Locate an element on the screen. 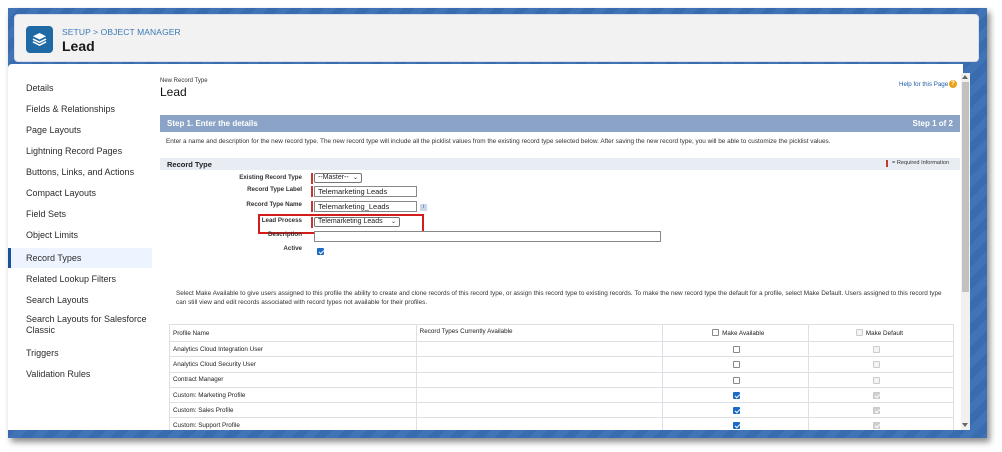  chevron-down-icon: ⌄ is located at coordinates (355, 178).